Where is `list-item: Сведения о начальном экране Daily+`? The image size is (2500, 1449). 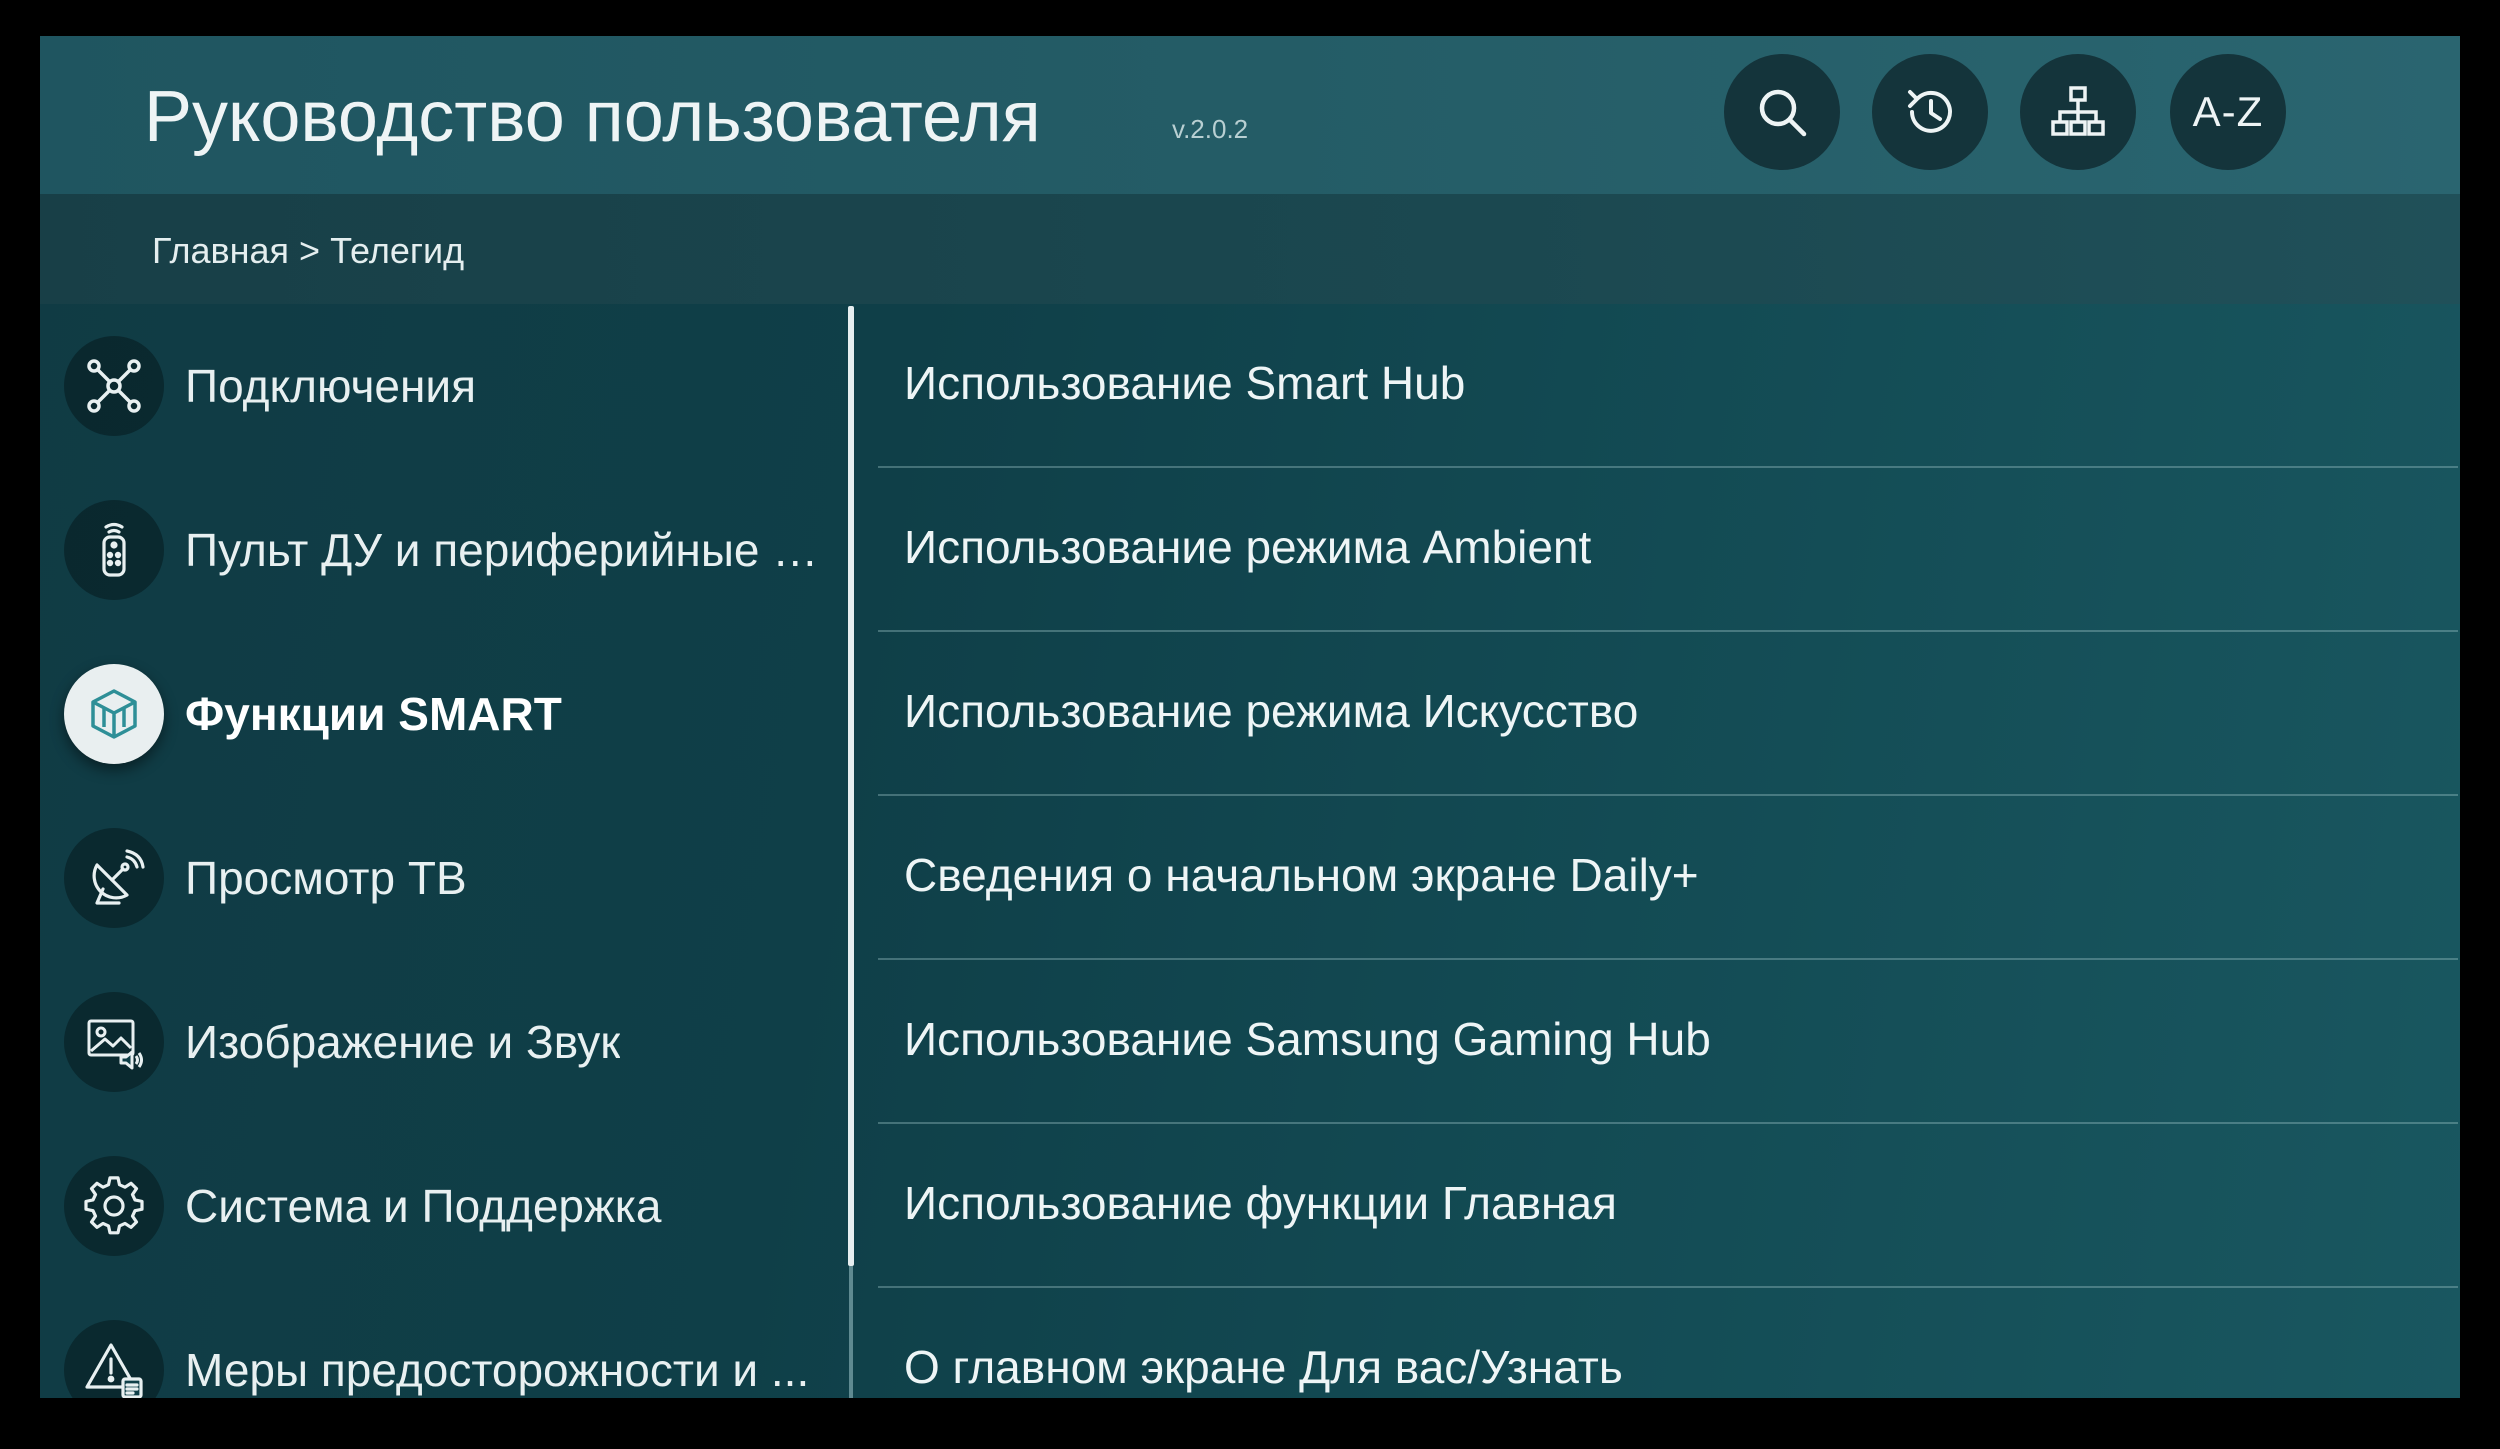 list-item: Сведения о начальном экране Daily+ is located at coordinates (1668, 878).